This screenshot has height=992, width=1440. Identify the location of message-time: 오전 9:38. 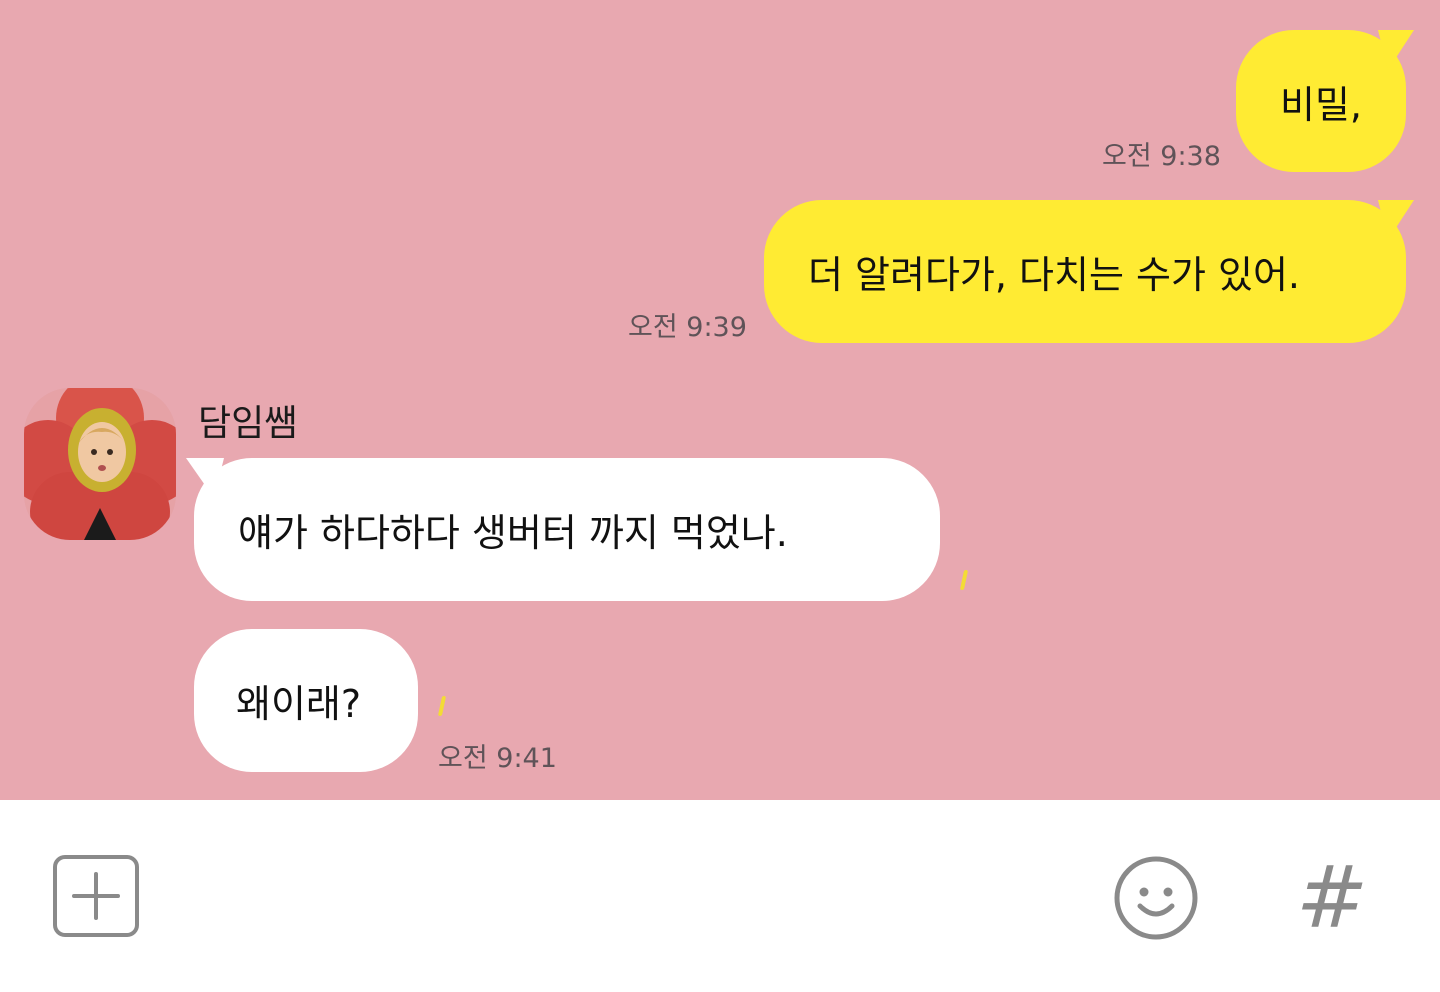
(1161, 156).